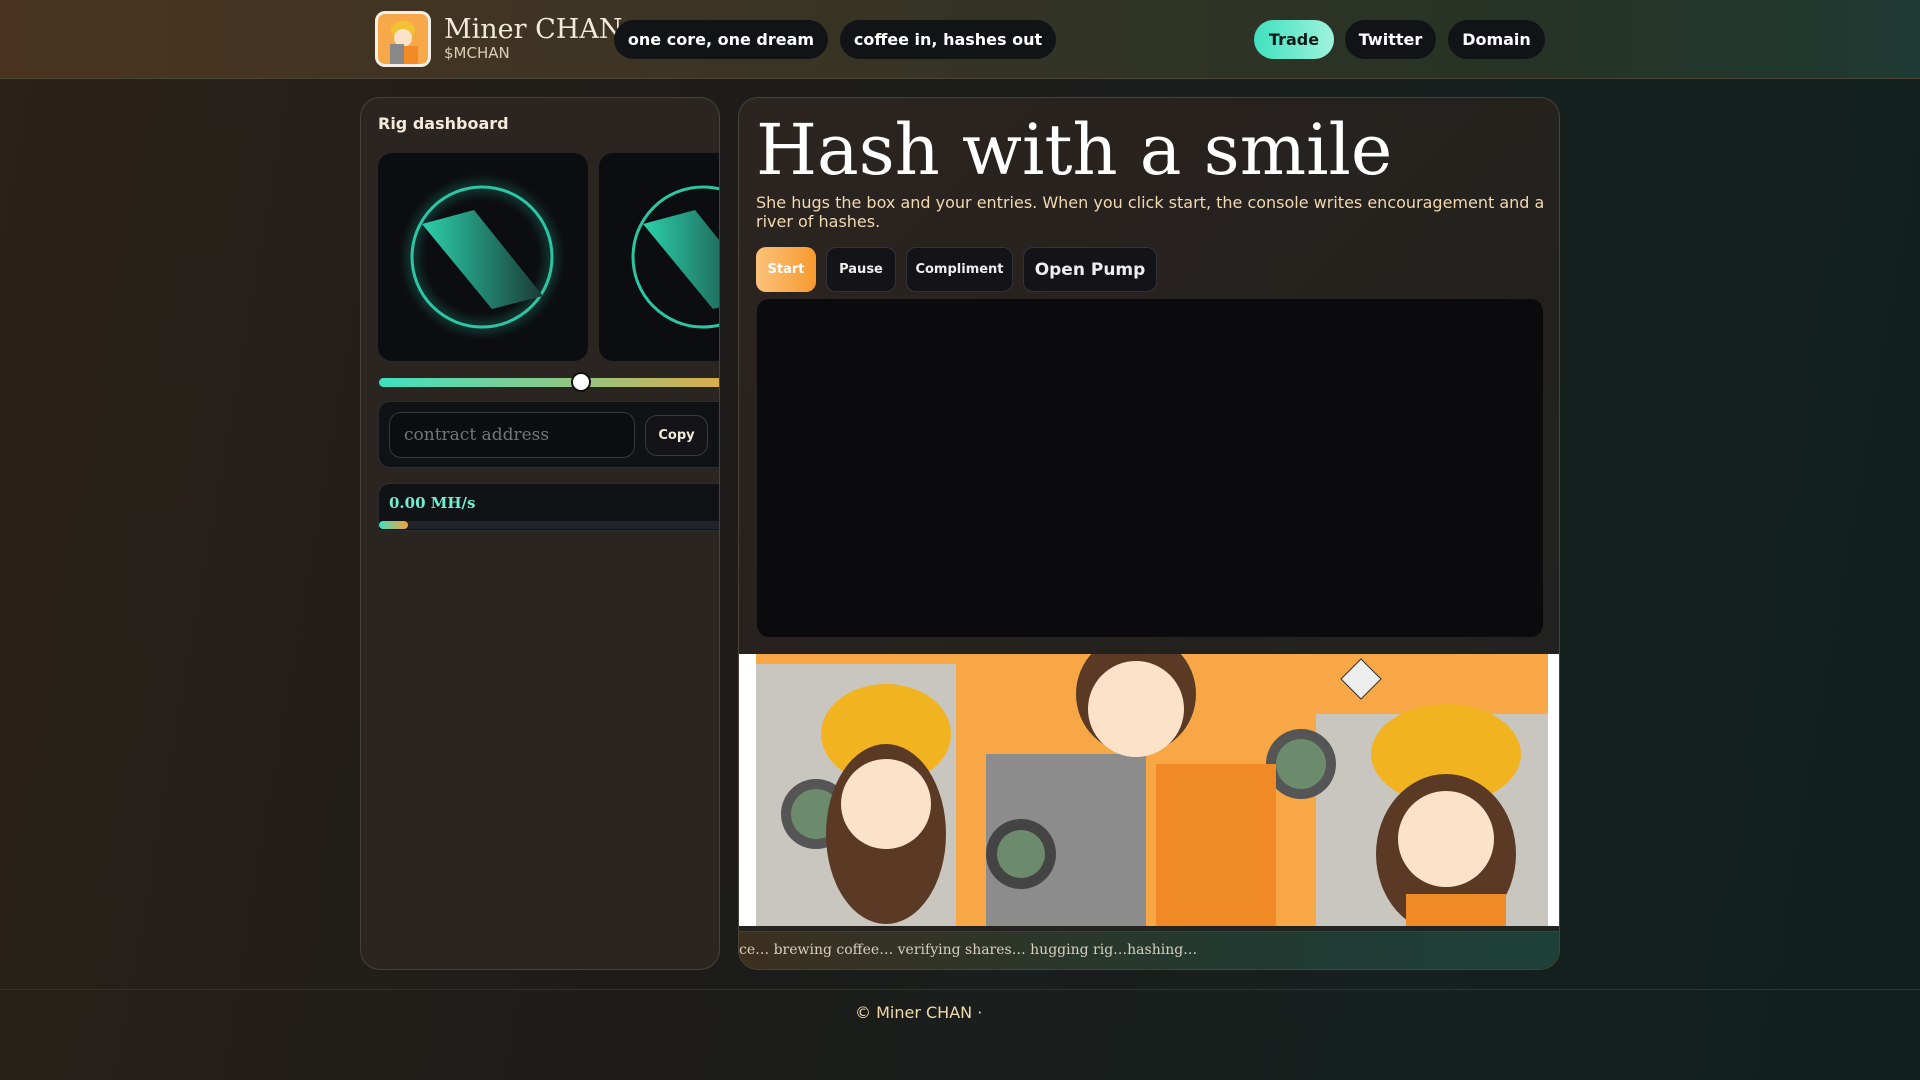 The image size is (1920, 1080). Describe the element at coordinates (580, 382) in the screenshot. I see `slider-handle` at that location.